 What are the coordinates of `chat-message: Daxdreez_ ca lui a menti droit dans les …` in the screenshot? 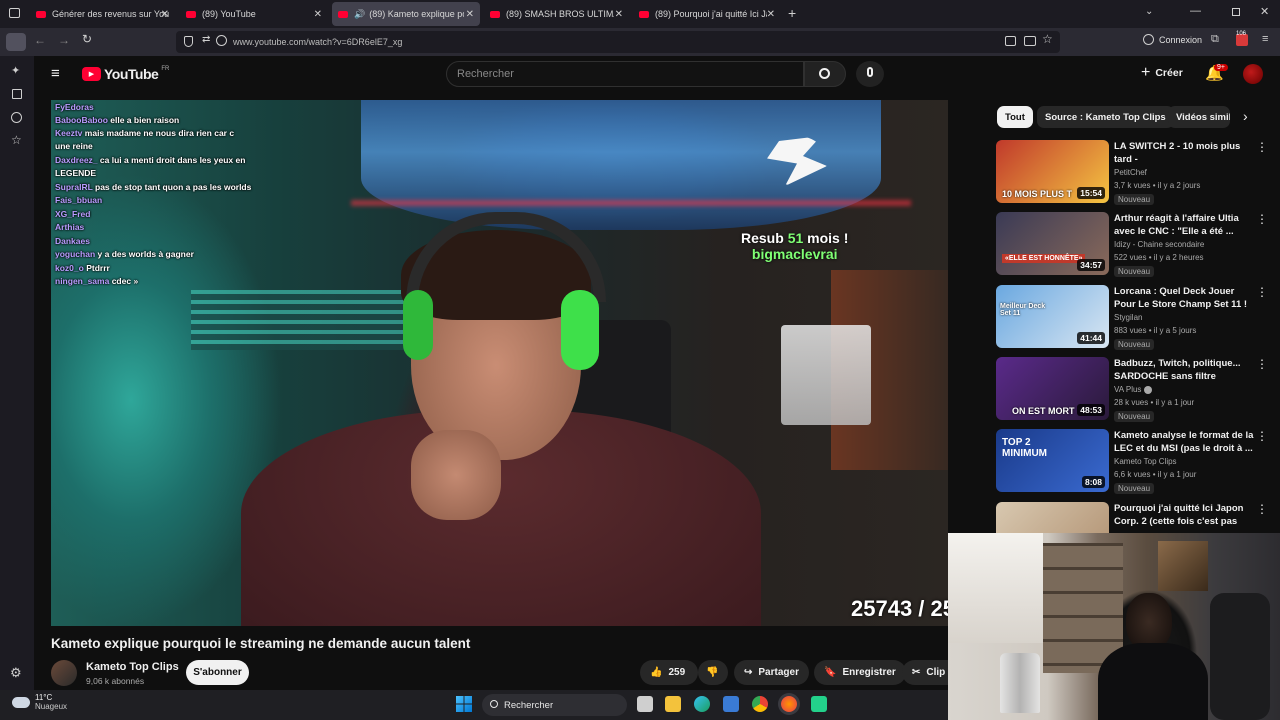 It's located at (150, 160).